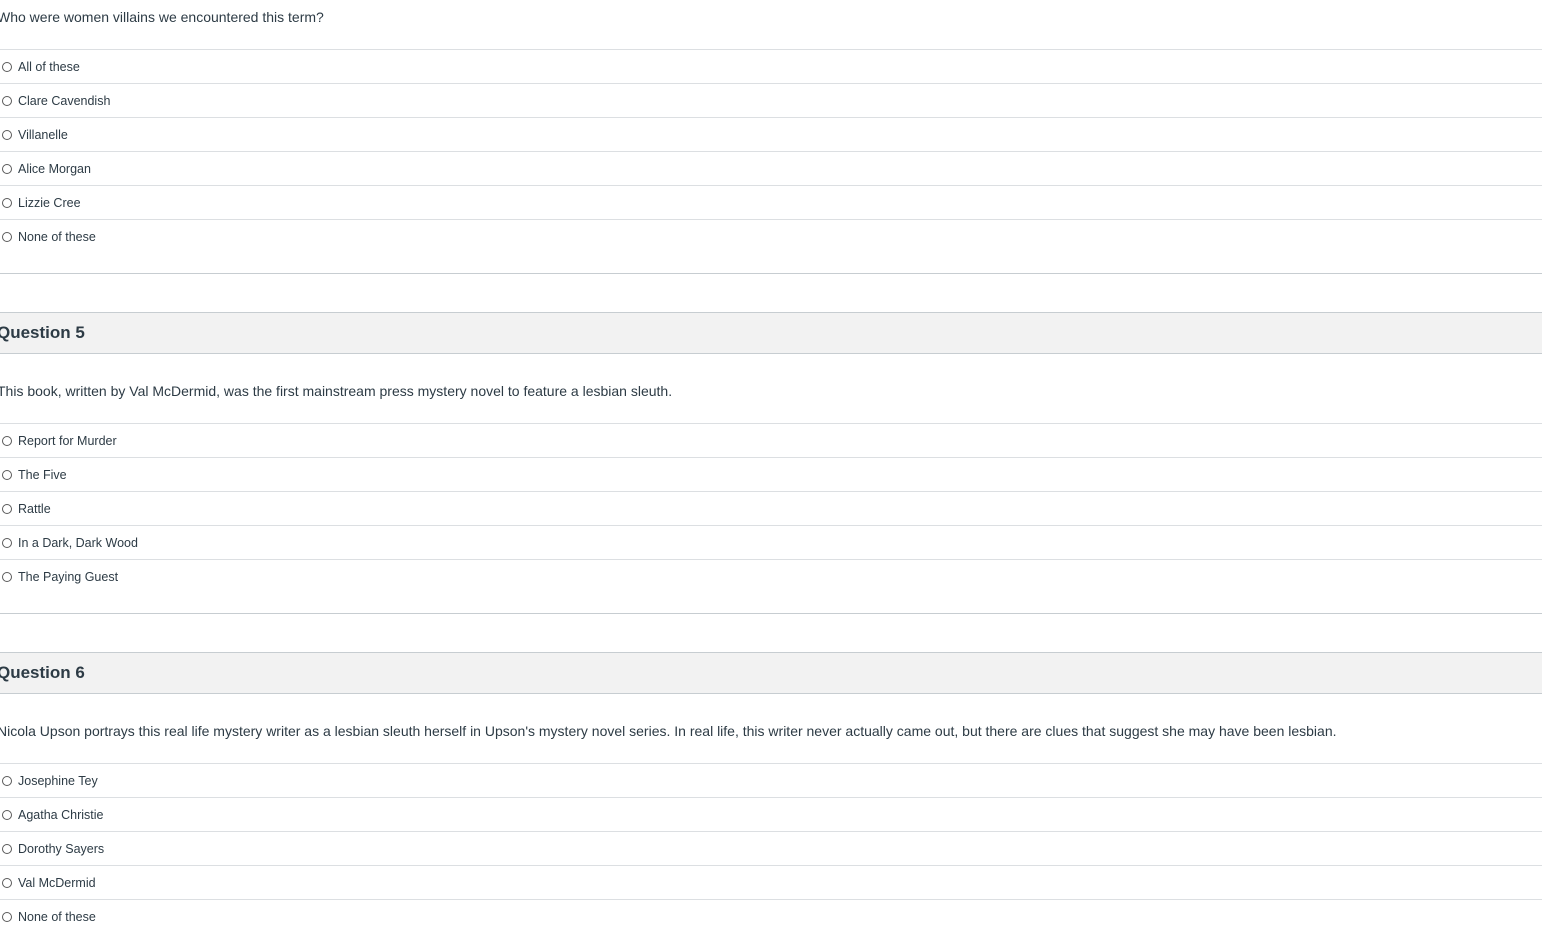 Image resolution: width=1542 pixels, height=933 pixels. What do you see at coordinates (771, 134) in the screenshot?
I see `answer-option: Villanelle` at bounding box center [771, 134].